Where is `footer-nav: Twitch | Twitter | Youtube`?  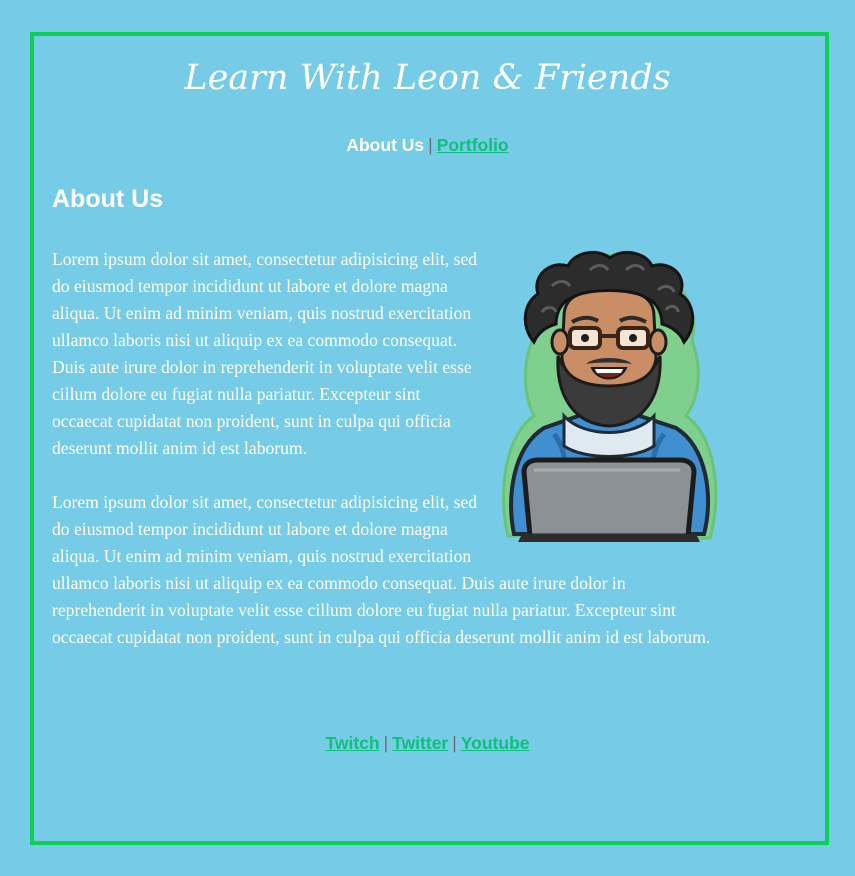 footer-nav: Twitch | Twitter | Youtube is located at coordinates (427, 743).